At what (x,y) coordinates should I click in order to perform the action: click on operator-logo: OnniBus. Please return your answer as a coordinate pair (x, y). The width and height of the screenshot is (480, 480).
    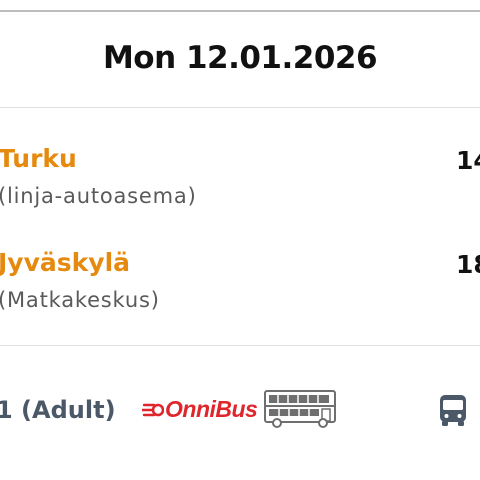
    Looking at the image, I should click on (200, 409).